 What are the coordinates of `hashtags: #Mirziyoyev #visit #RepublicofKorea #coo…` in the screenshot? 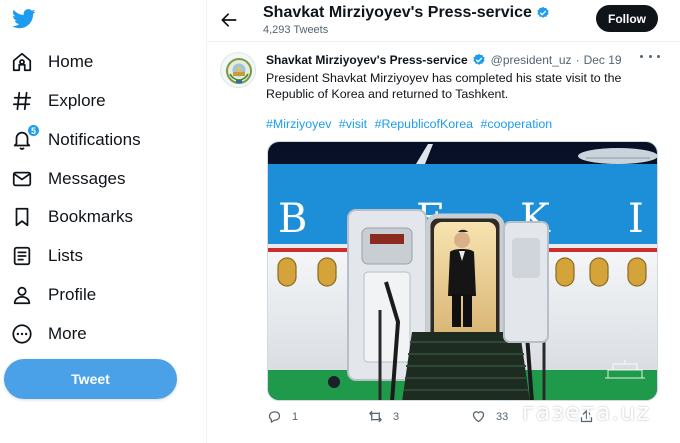 It's located at (411, 124).